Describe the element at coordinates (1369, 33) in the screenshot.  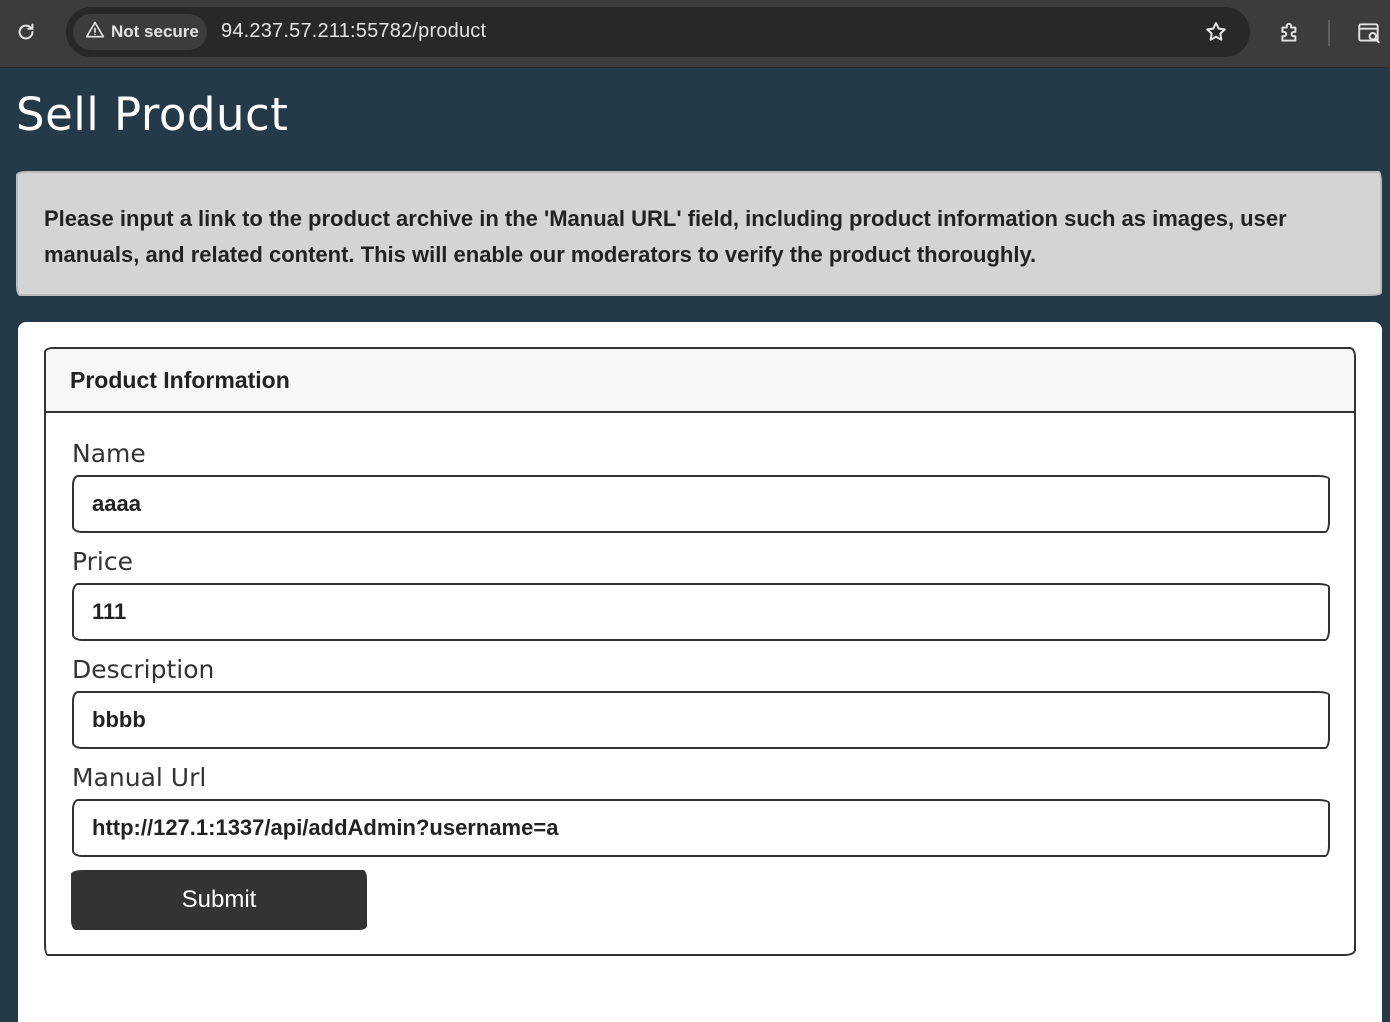
I see `tab-search-icon` at that location.